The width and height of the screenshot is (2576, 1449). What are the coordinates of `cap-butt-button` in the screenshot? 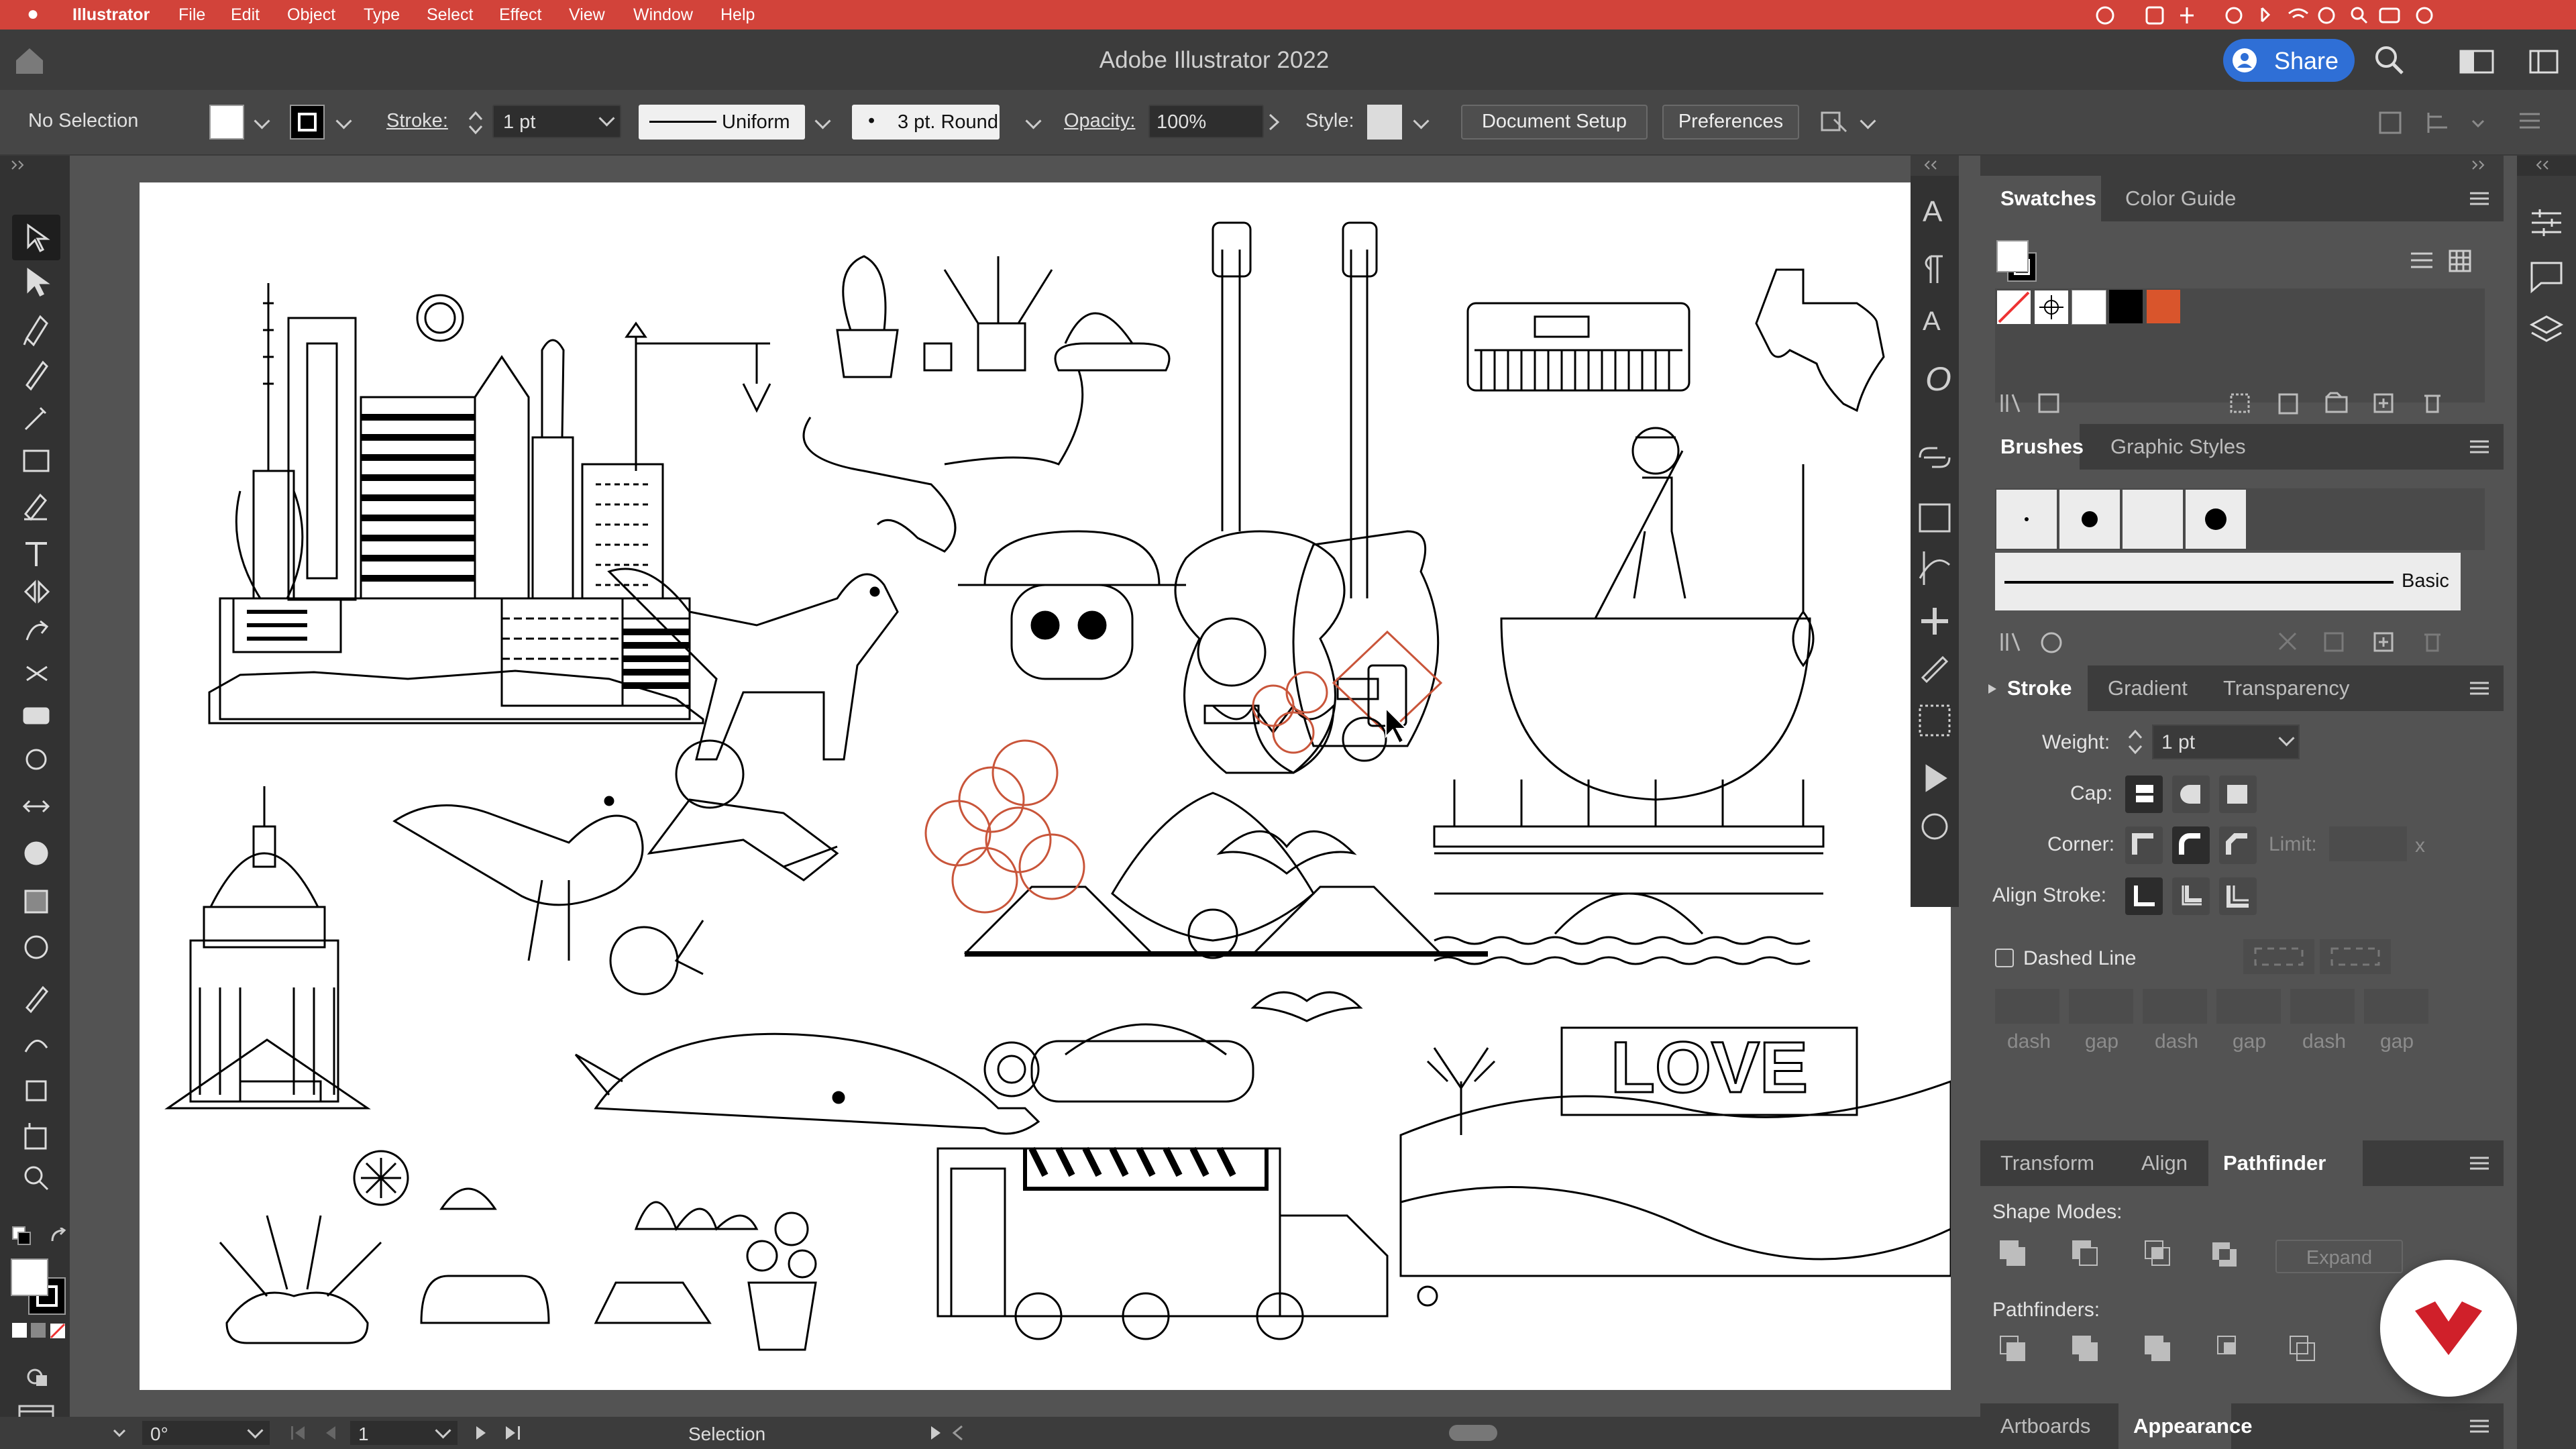 It's located at (2144, 794).